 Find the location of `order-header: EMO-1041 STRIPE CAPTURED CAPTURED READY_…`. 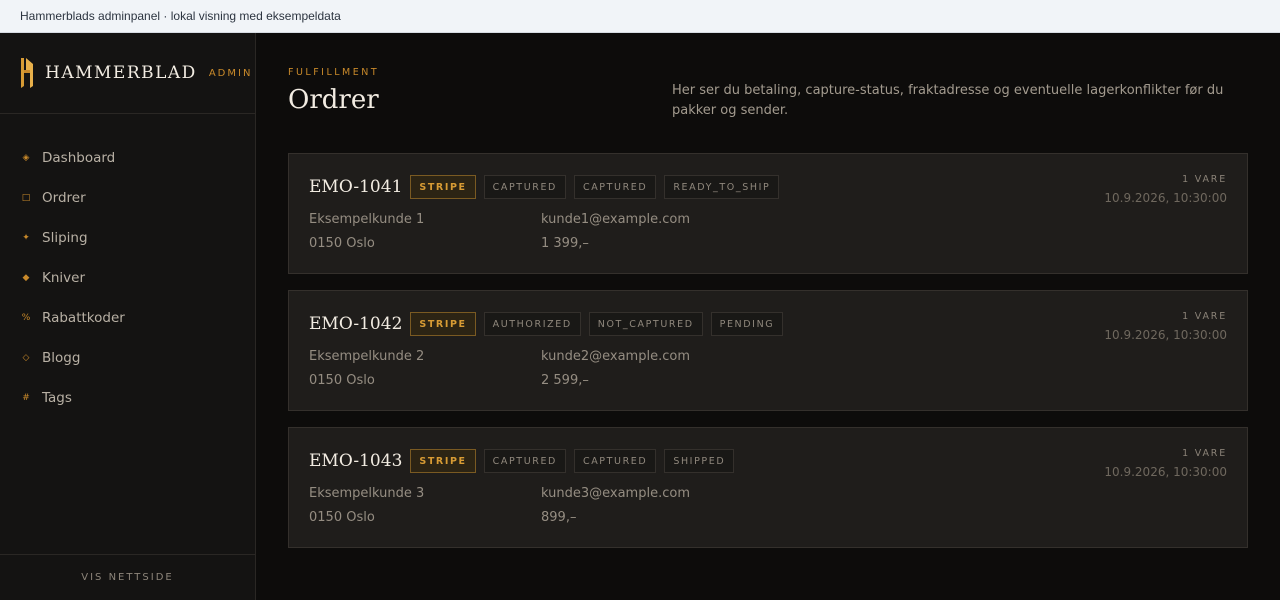

order-header: EMO-1041 STRIPE CAPTURED CAPTURED READY_… is located at coordinates (548, 187).